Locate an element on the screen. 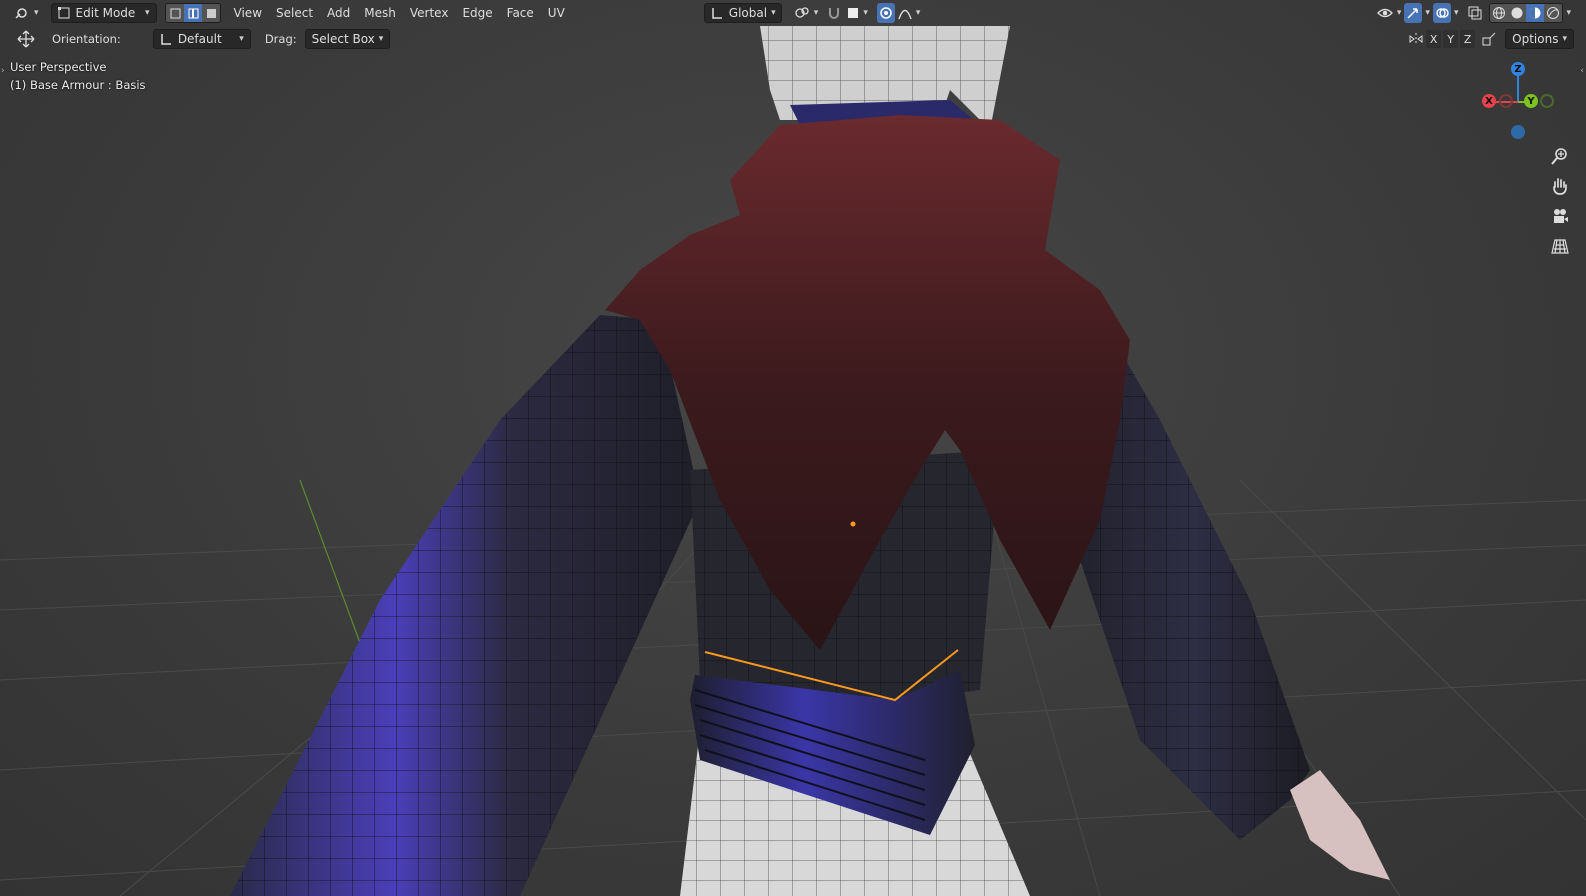 Image resolution: width=1586 pixels, height=896 pixels. transform-orientation-dropdown: Global ▾ is located at coordinates (742, 13).